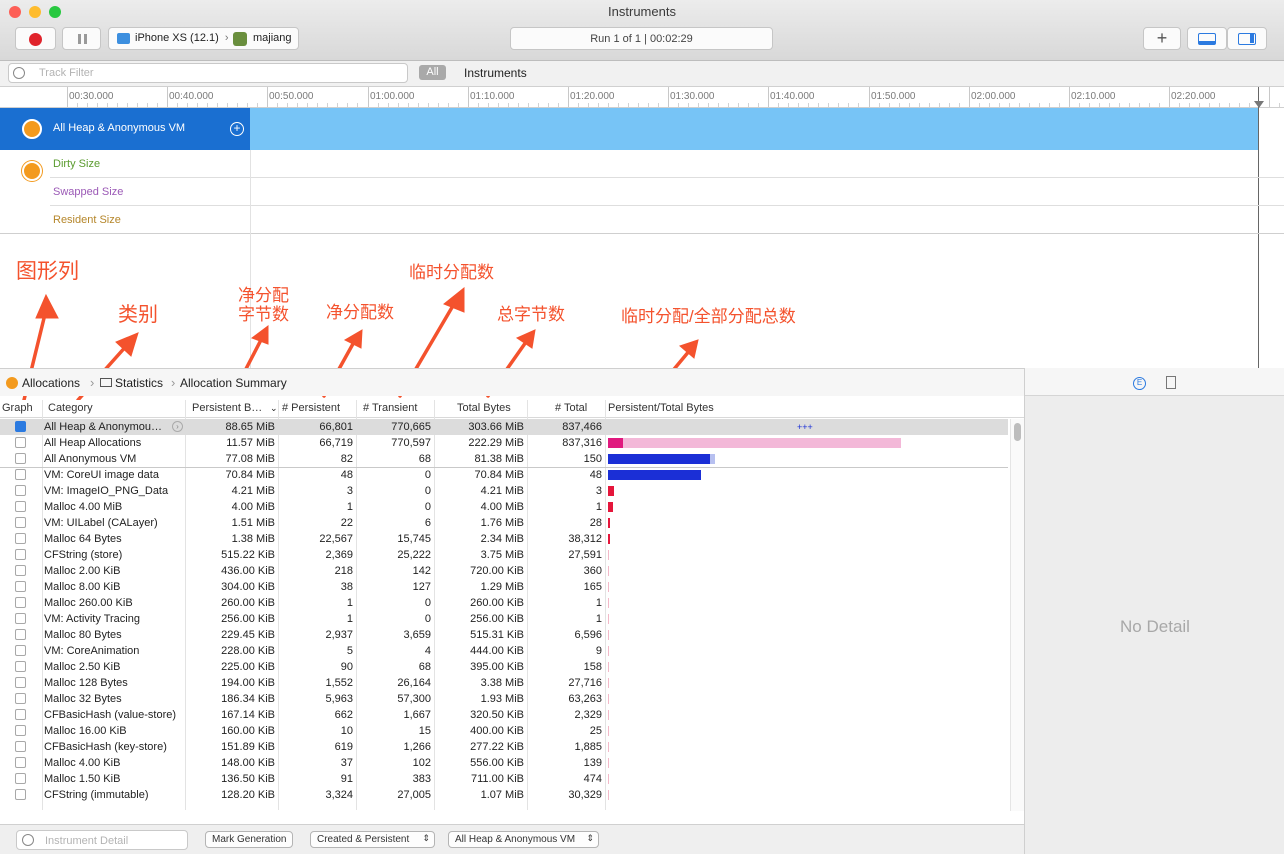  I want to click on category-cell: Malloc 4.00 MiB, so click(83, 507).